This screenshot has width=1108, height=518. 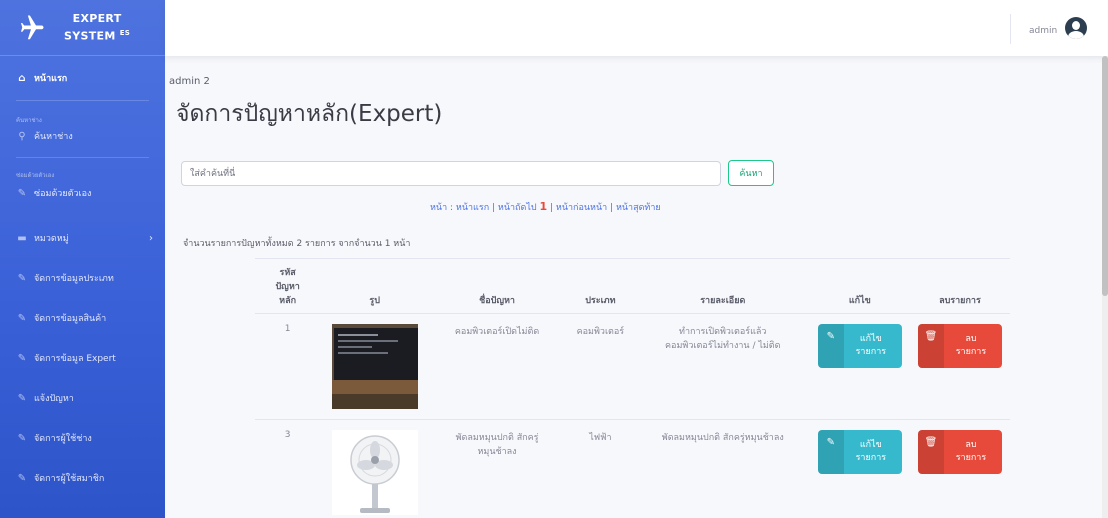 What do you see at coordinates (288, 468) in the screenshot?
I see `cell-id: 3` at bounding box center [288, 468].